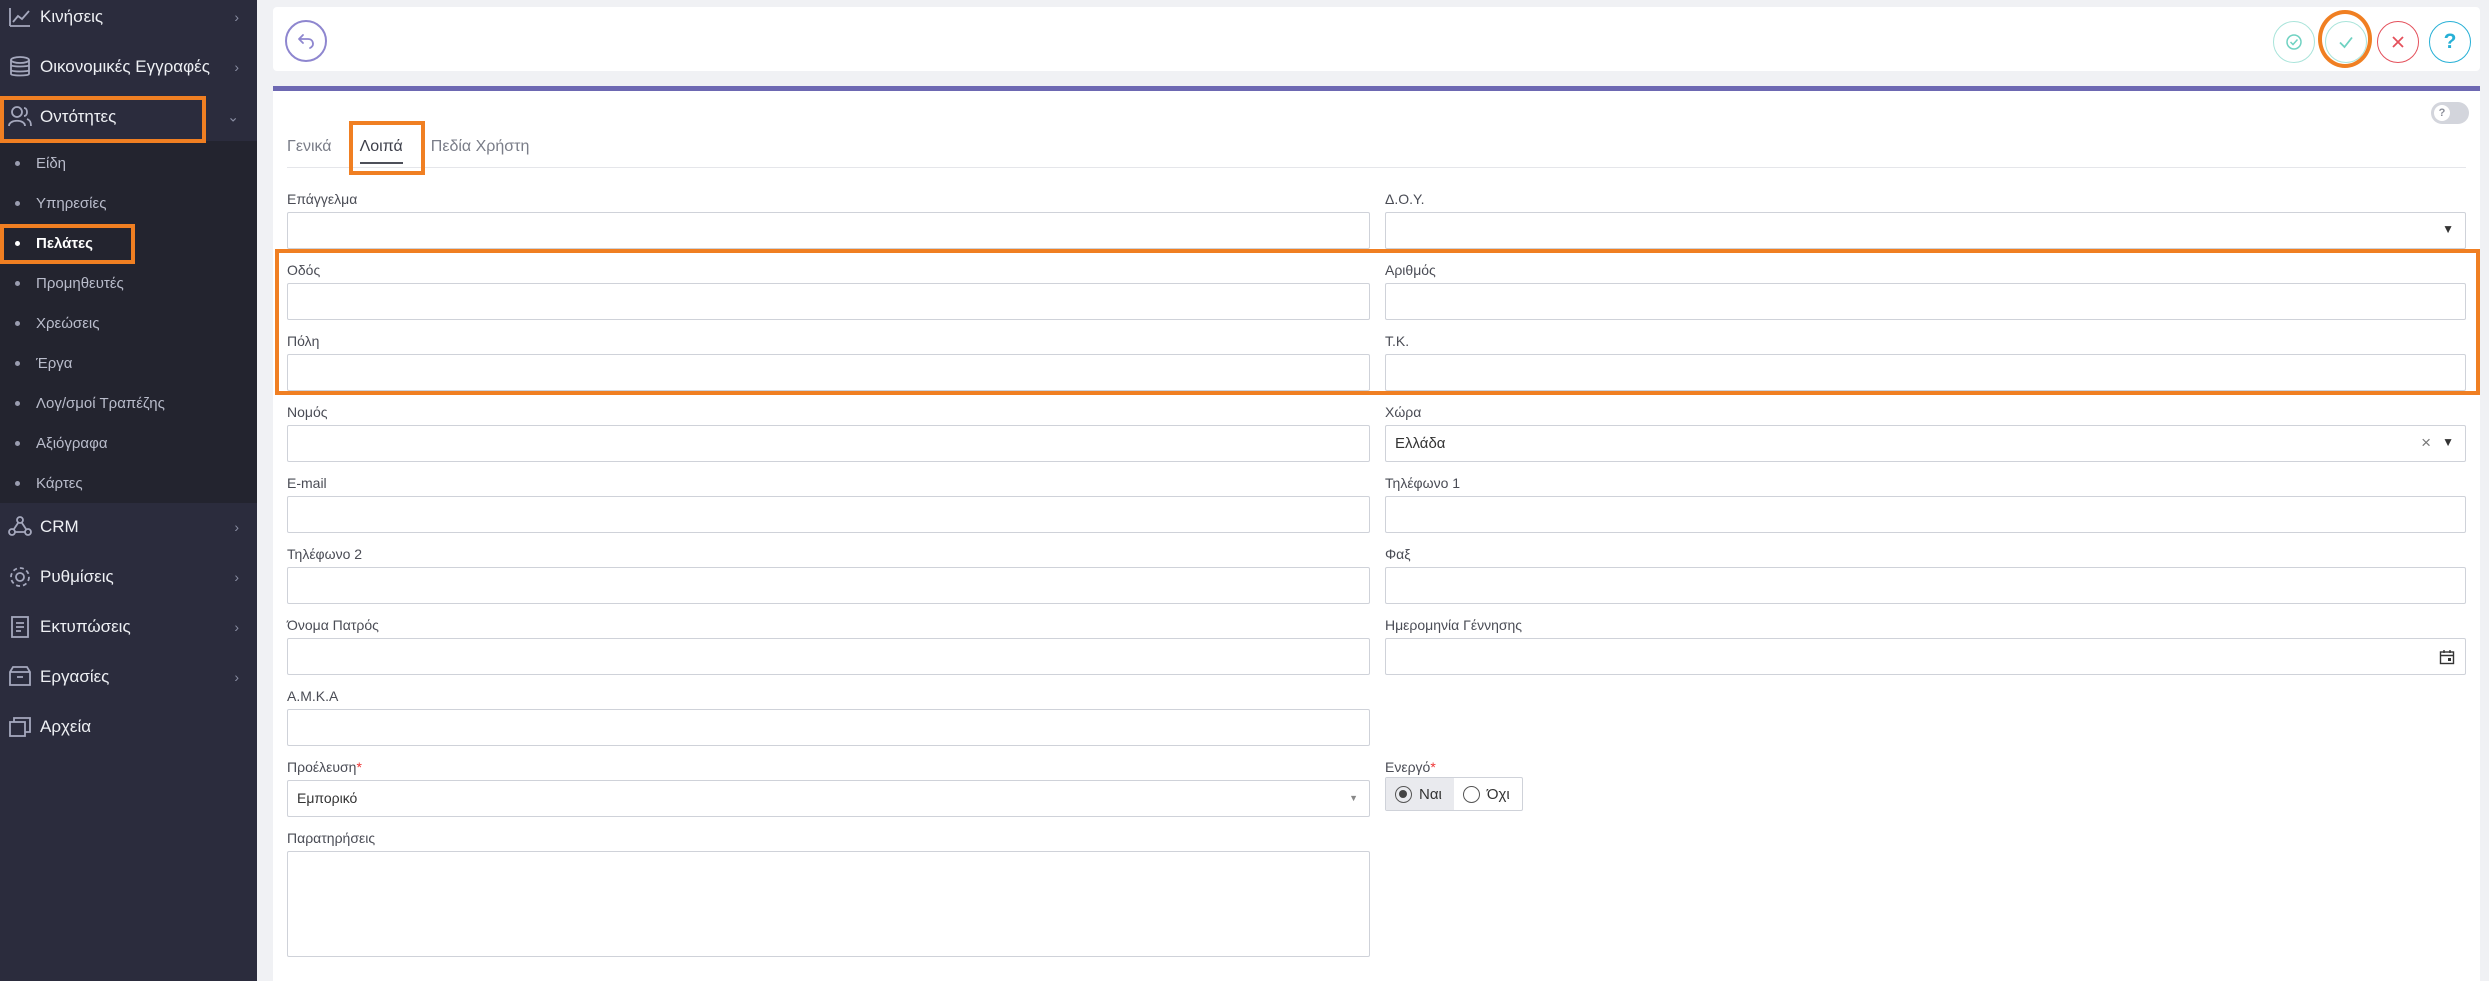 Image resolution: width=2489 pixels, height=981 pixels. What do you see at coordinates (313, 696) in the screenshot?
I see `amka-label: Α.Μ.Κ.Α` at bounding box center [313, 696].